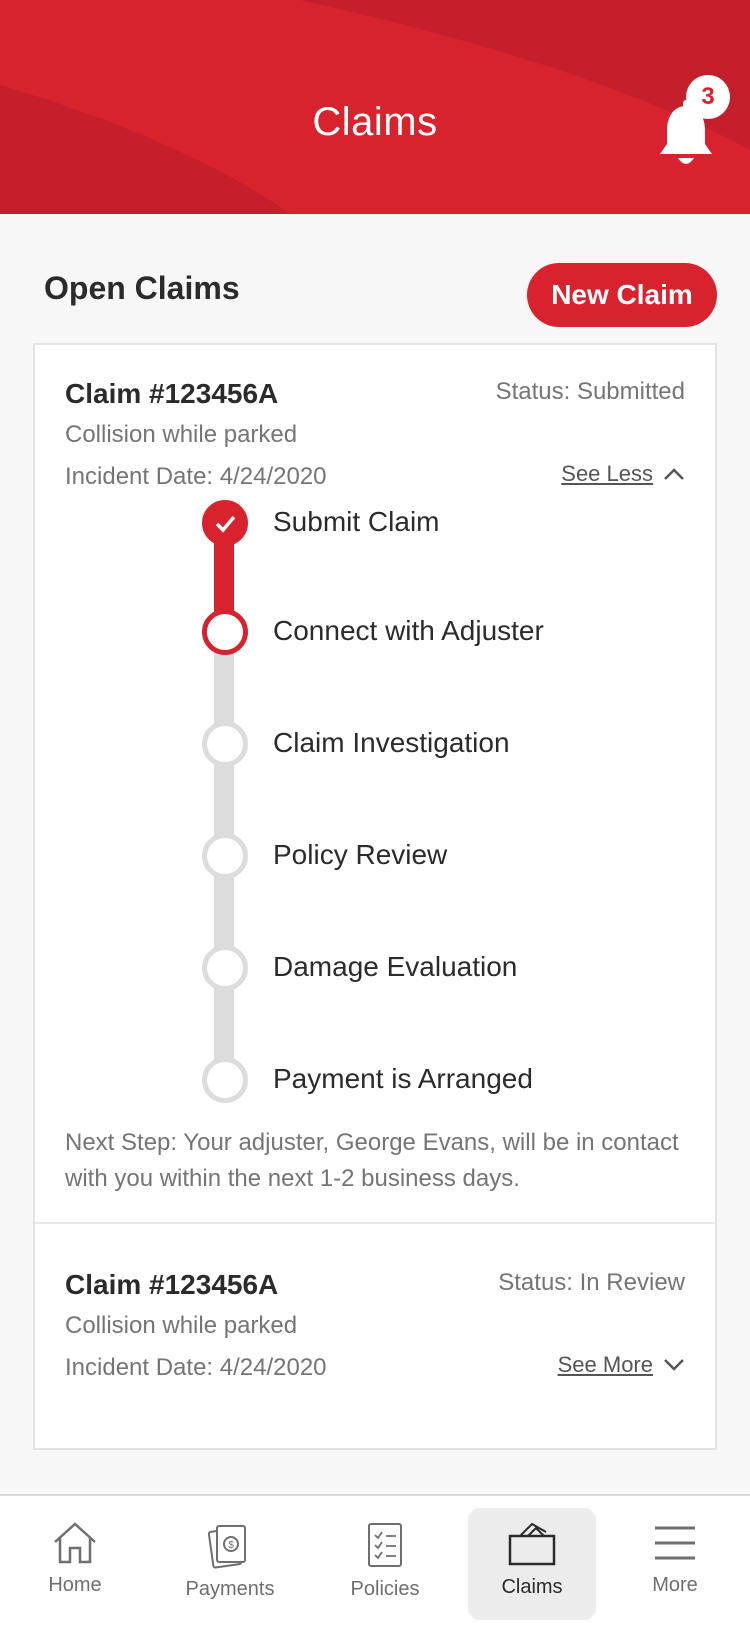 This screenshot has height=1626, width=750. What do you see at coordinates (356, 521) in the screenshot?
I see `step-label: Submit Claim` at bounding box center [356, 521].